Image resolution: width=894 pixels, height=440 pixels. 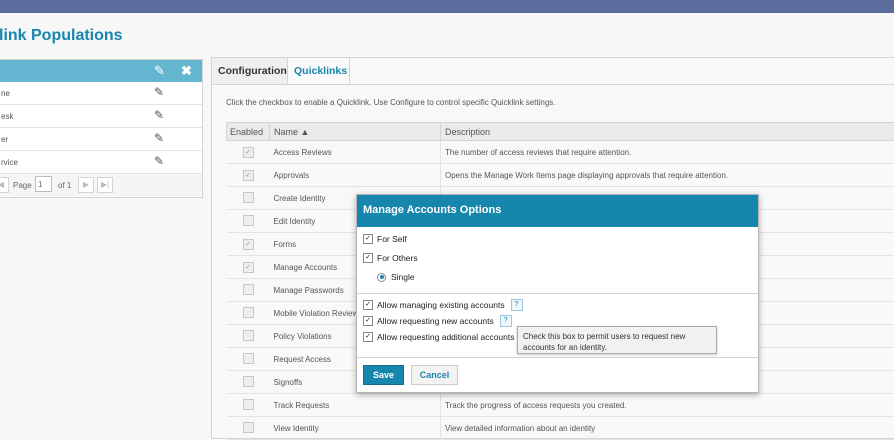 I want to click on population-row: er ✎, so click(x=101, y=139).